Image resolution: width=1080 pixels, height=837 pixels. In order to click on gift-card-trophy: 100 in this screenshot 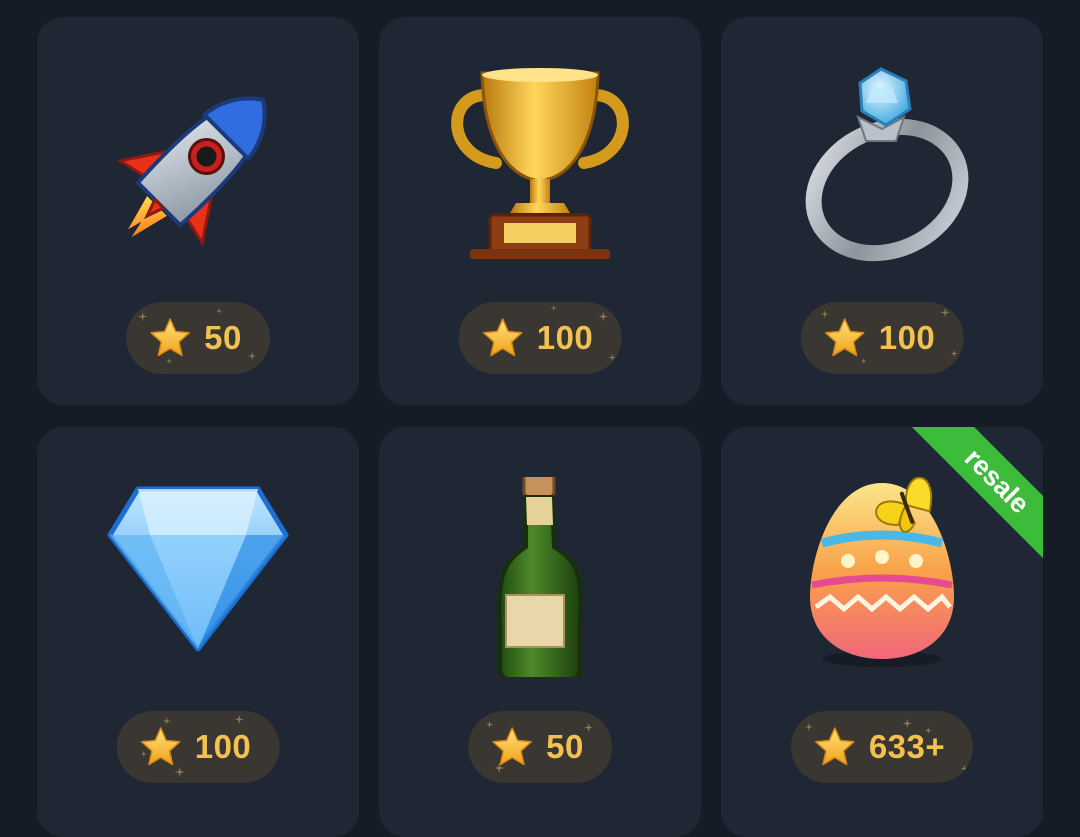, I will do `click(540, 211)`.